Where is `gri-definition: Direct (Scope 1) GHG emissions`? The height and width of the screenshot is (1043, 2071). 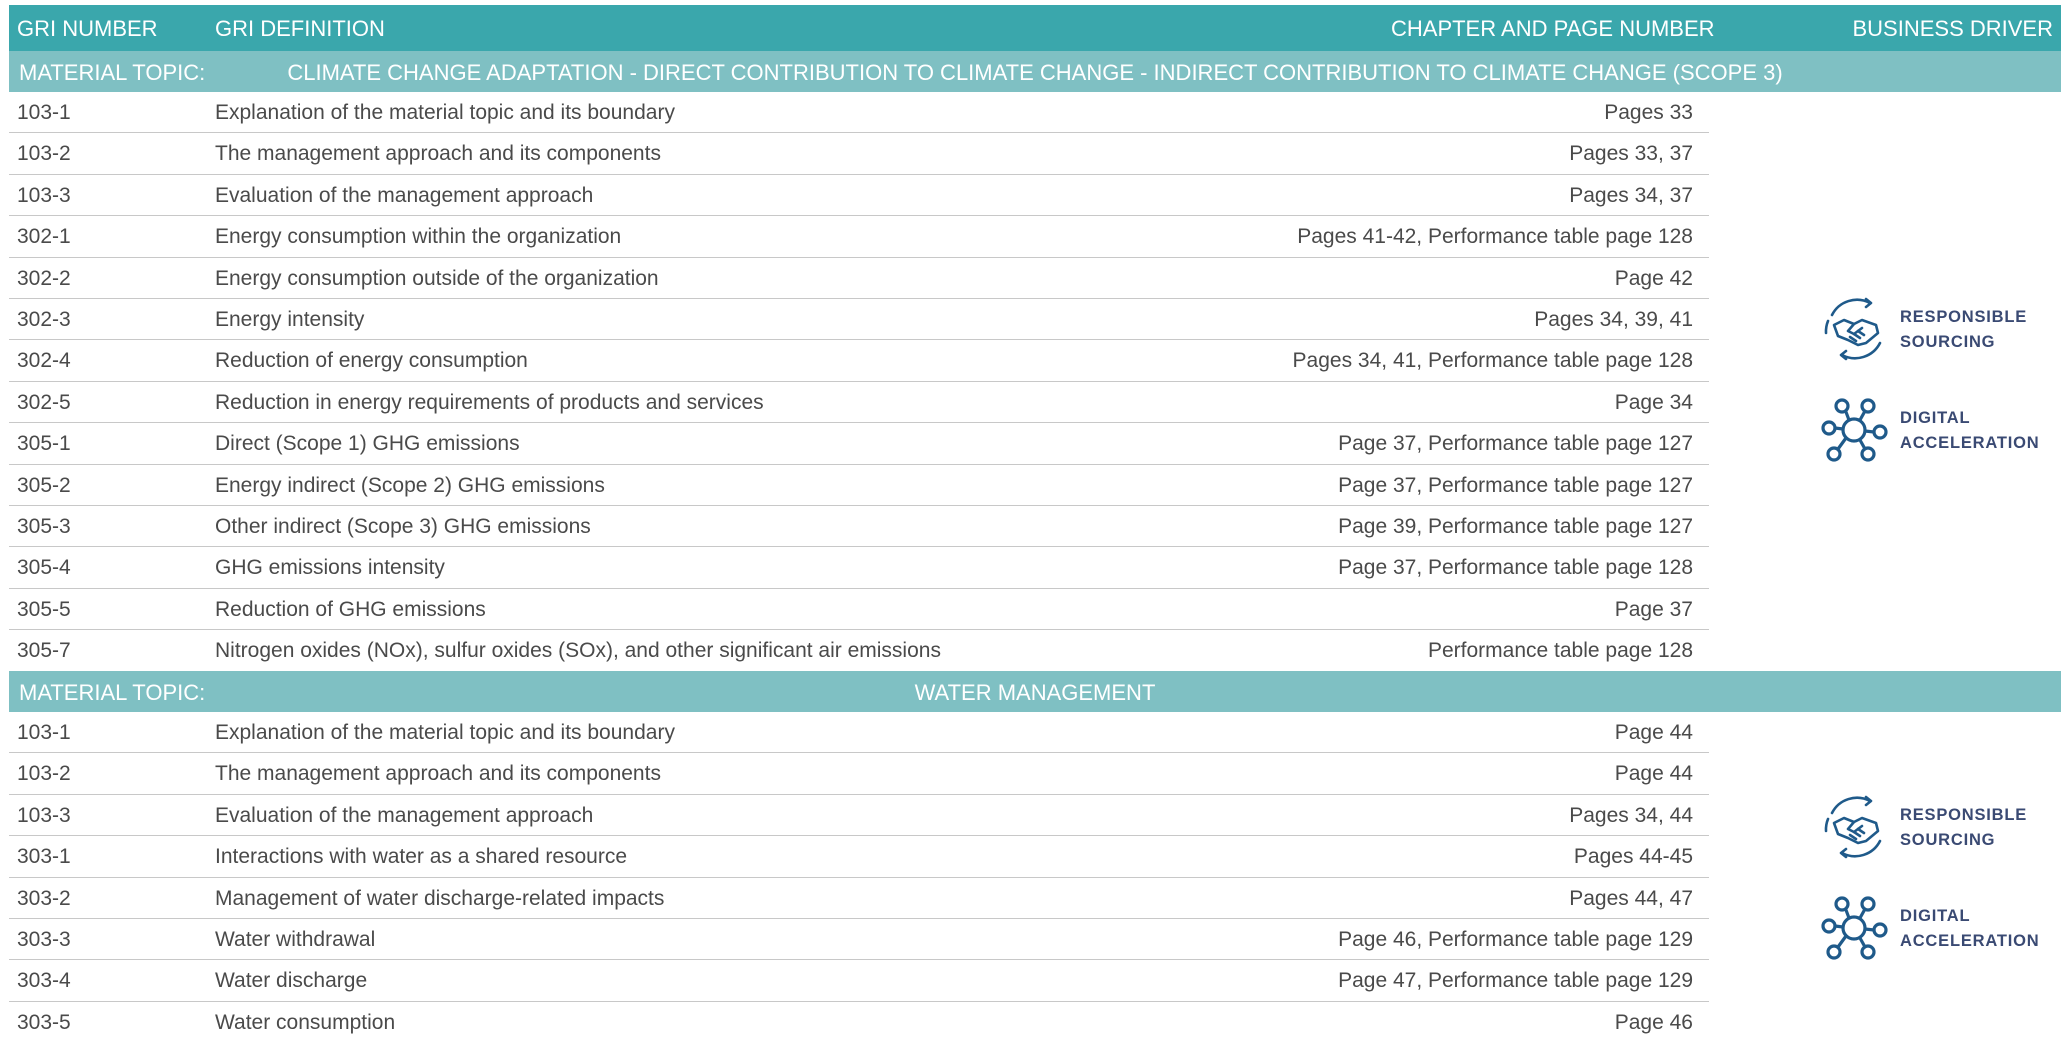 gri-definition: Direct (Scope 1) GHG emissions is located at coordinates (367, 444).